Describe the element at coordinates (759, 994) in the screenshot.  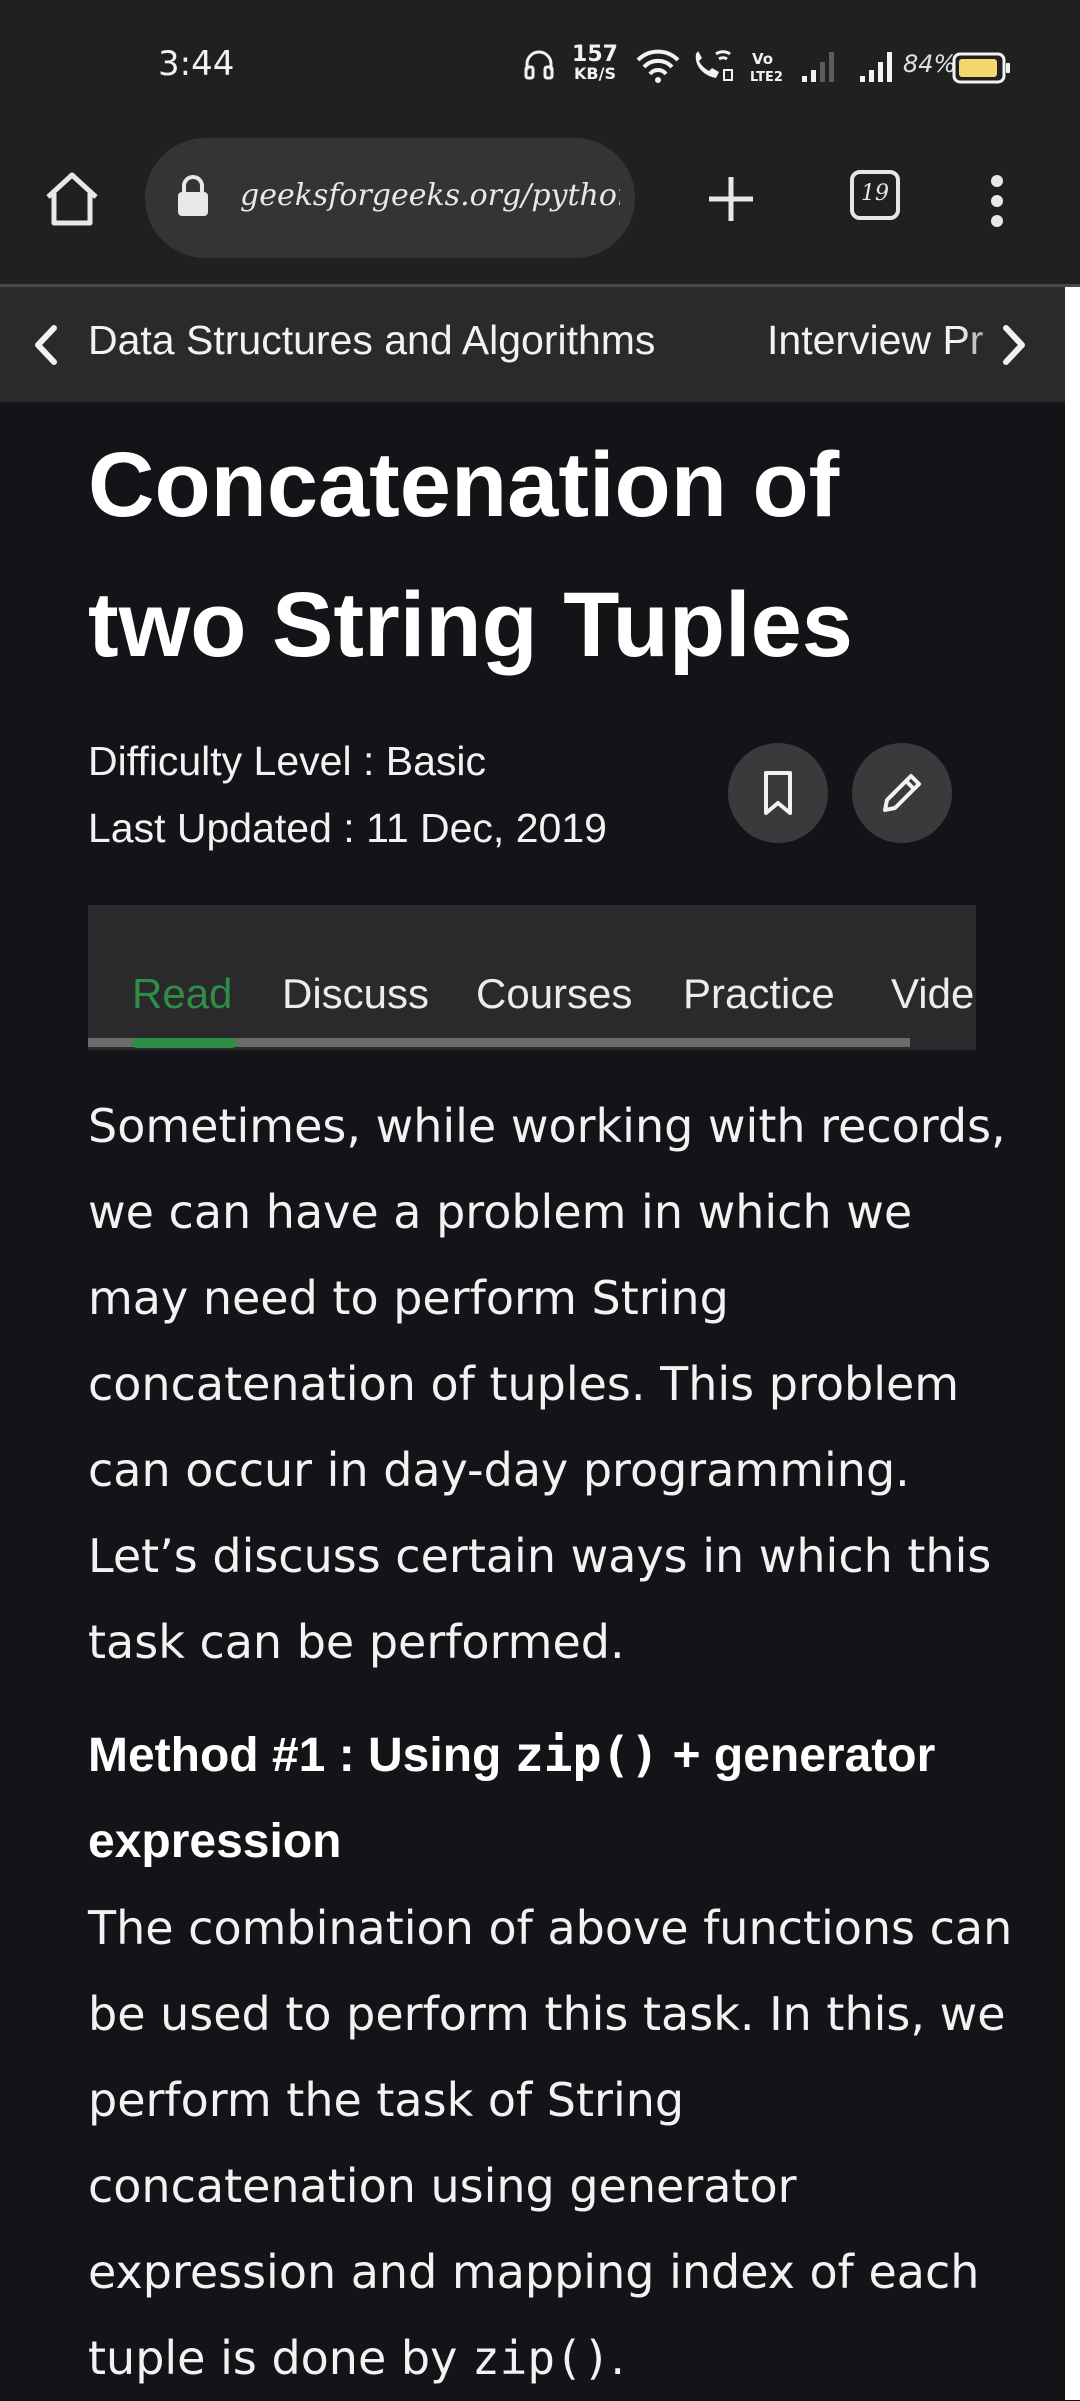
I see `tab-practice: Practice` at that location.